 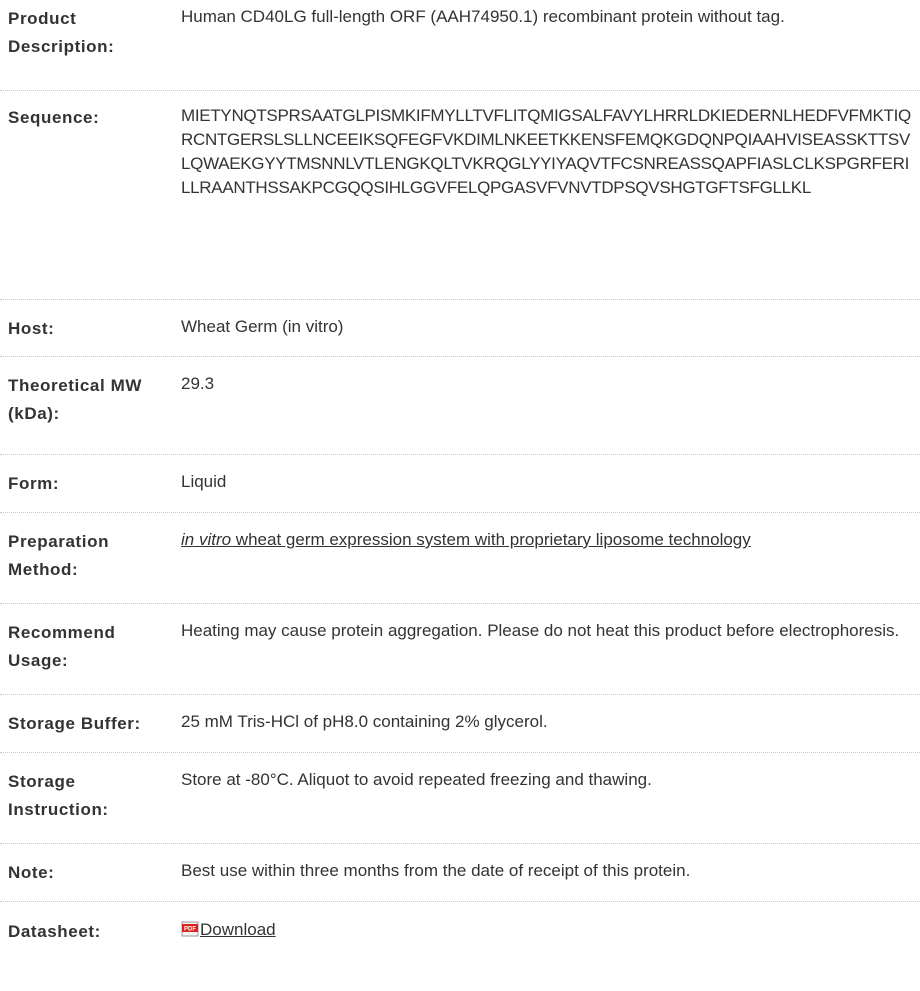 I want to click on pdf-icon: PDF, so click(x=190, y=929).